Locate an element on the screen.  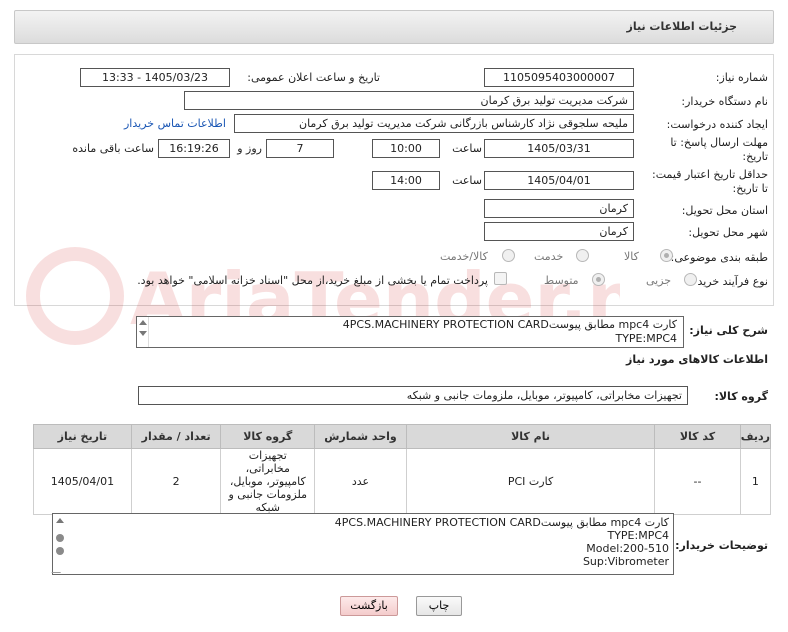
col-index: ردیف is located at coordinates (755, 436).